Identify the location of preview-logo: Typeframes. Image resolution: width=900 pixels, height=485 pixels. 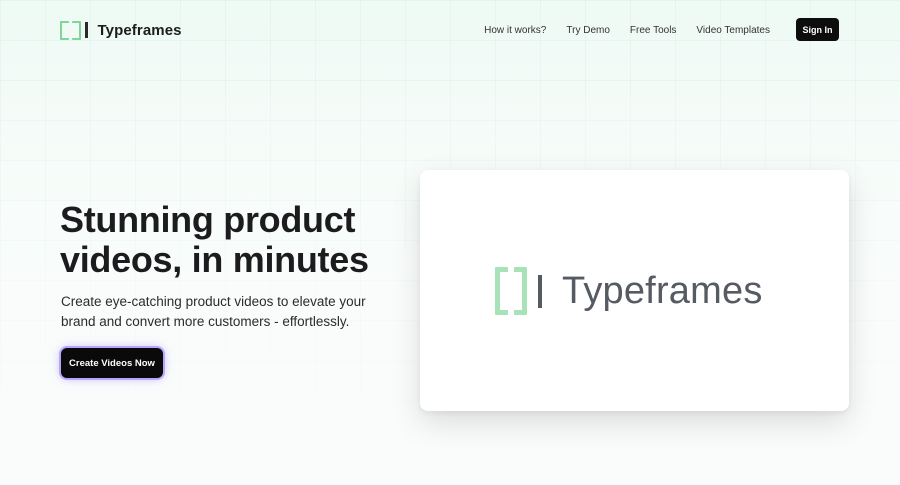
(629, 291).